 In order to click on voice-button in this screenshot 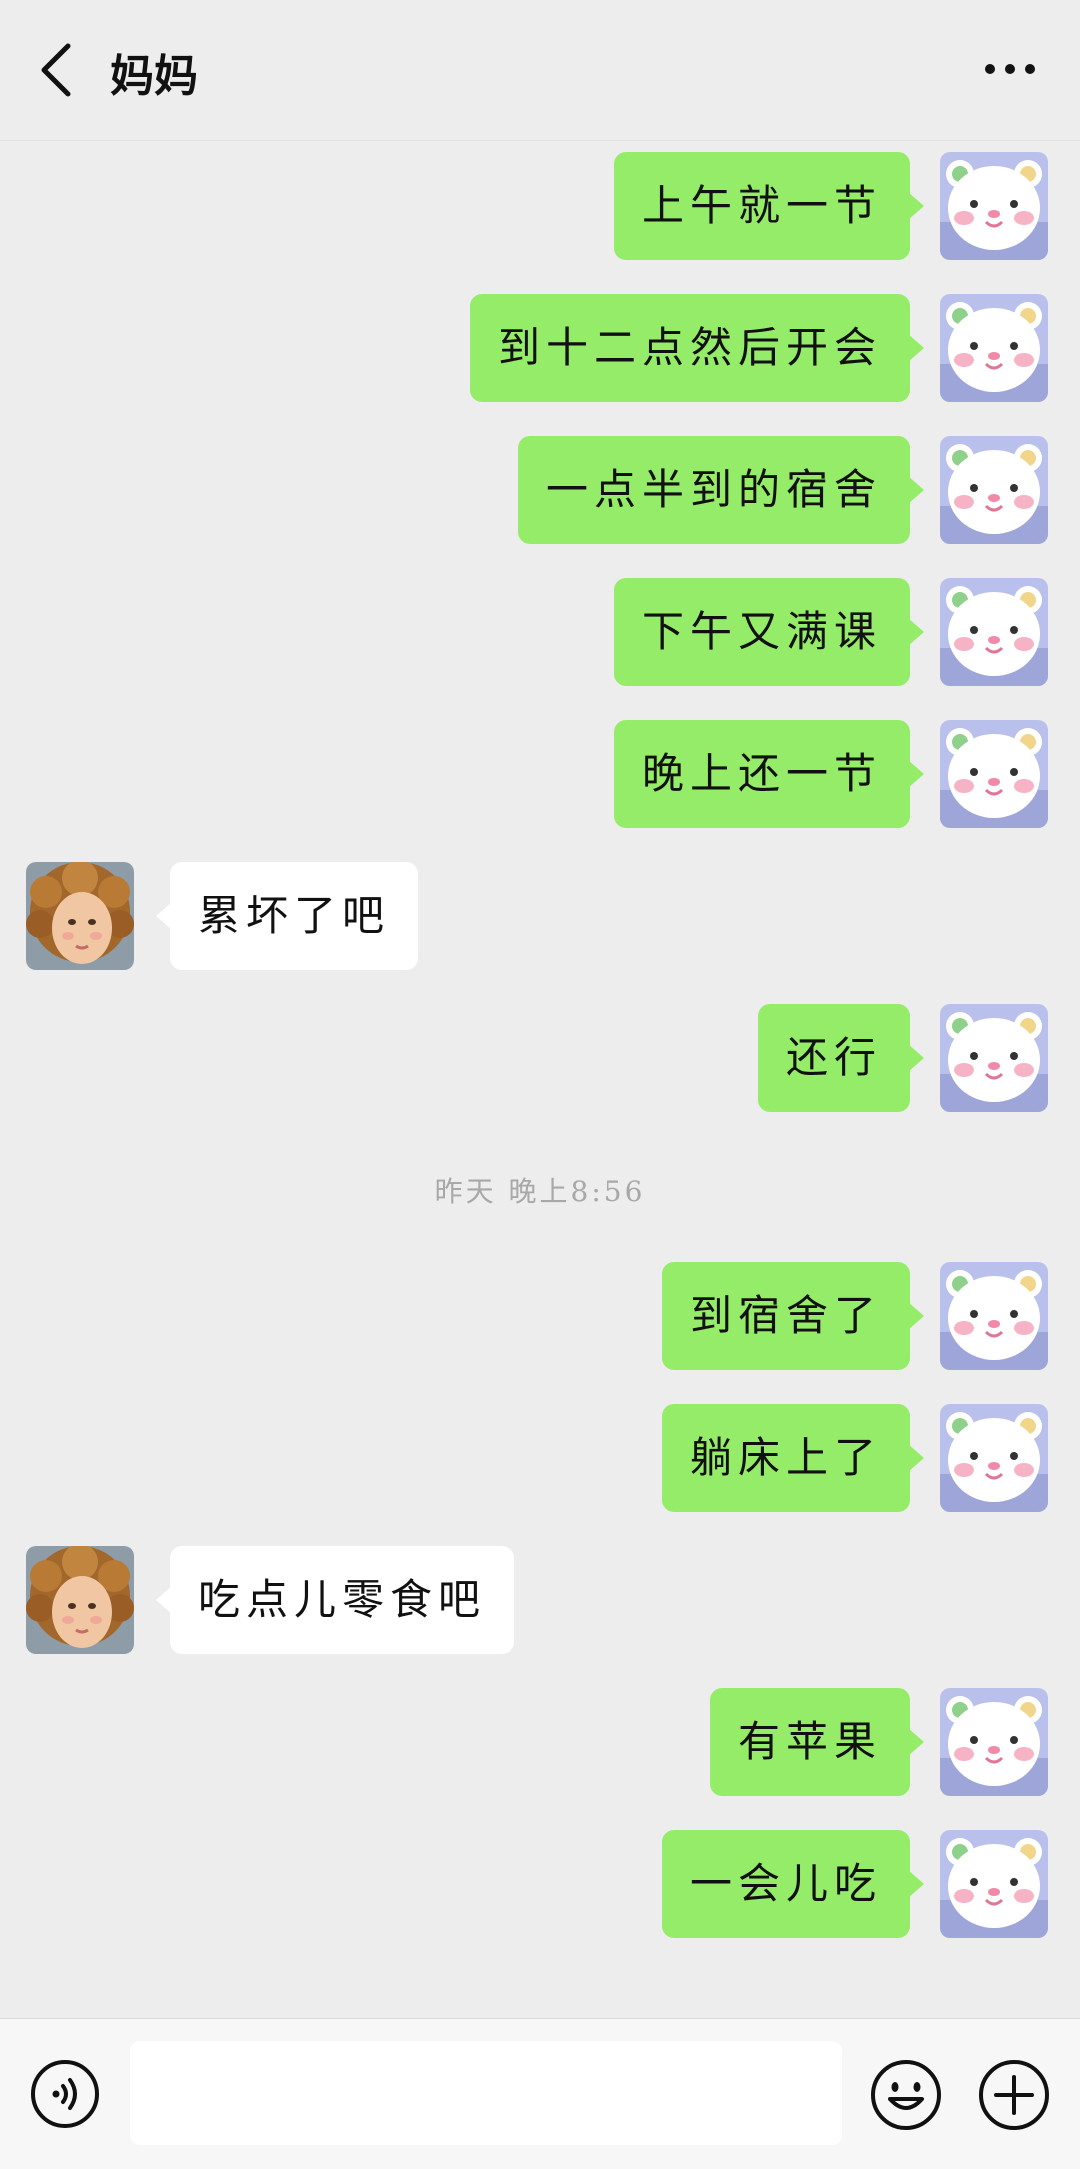, I will do `click(65, 2094)`.